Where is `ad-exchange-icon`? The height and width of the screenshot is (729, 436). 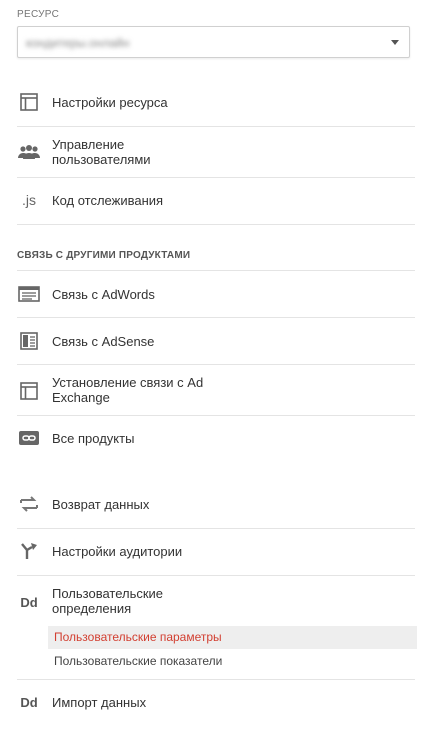
ad-exchange-icon is located at coordinates (29, 391).